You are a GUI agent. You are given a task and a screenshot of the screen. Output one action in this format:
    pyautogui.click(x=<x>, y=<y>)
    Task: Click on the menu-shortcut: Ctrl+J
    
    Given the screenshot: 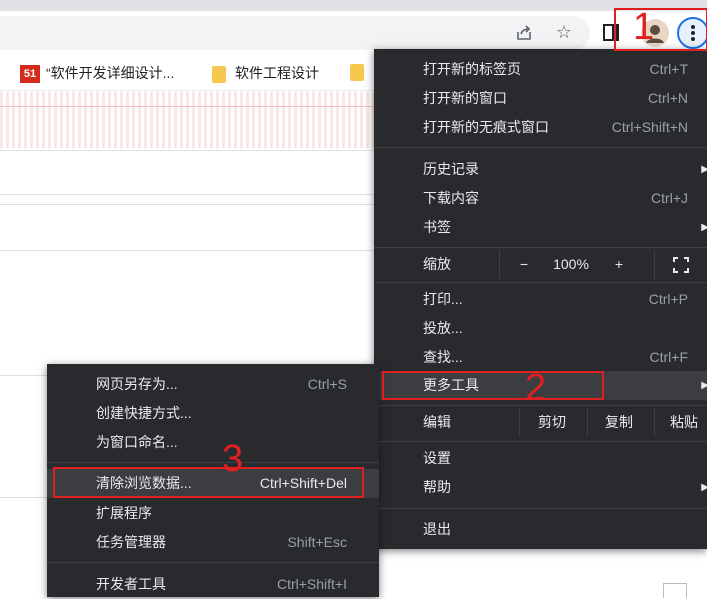 What is the action you would take?
    pyautogui.click(x=669, y=198)
    